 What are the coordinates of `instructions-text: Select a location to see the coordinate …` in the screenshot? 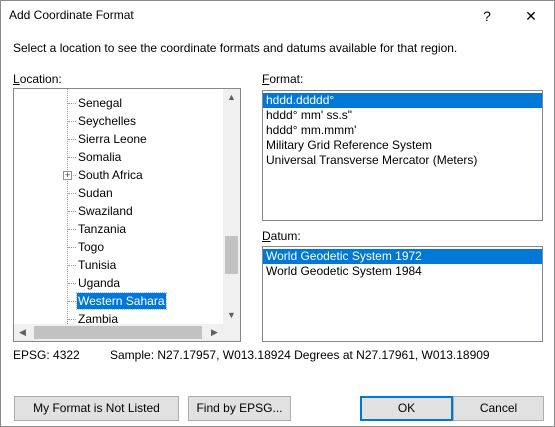 It's located at (235, 48).